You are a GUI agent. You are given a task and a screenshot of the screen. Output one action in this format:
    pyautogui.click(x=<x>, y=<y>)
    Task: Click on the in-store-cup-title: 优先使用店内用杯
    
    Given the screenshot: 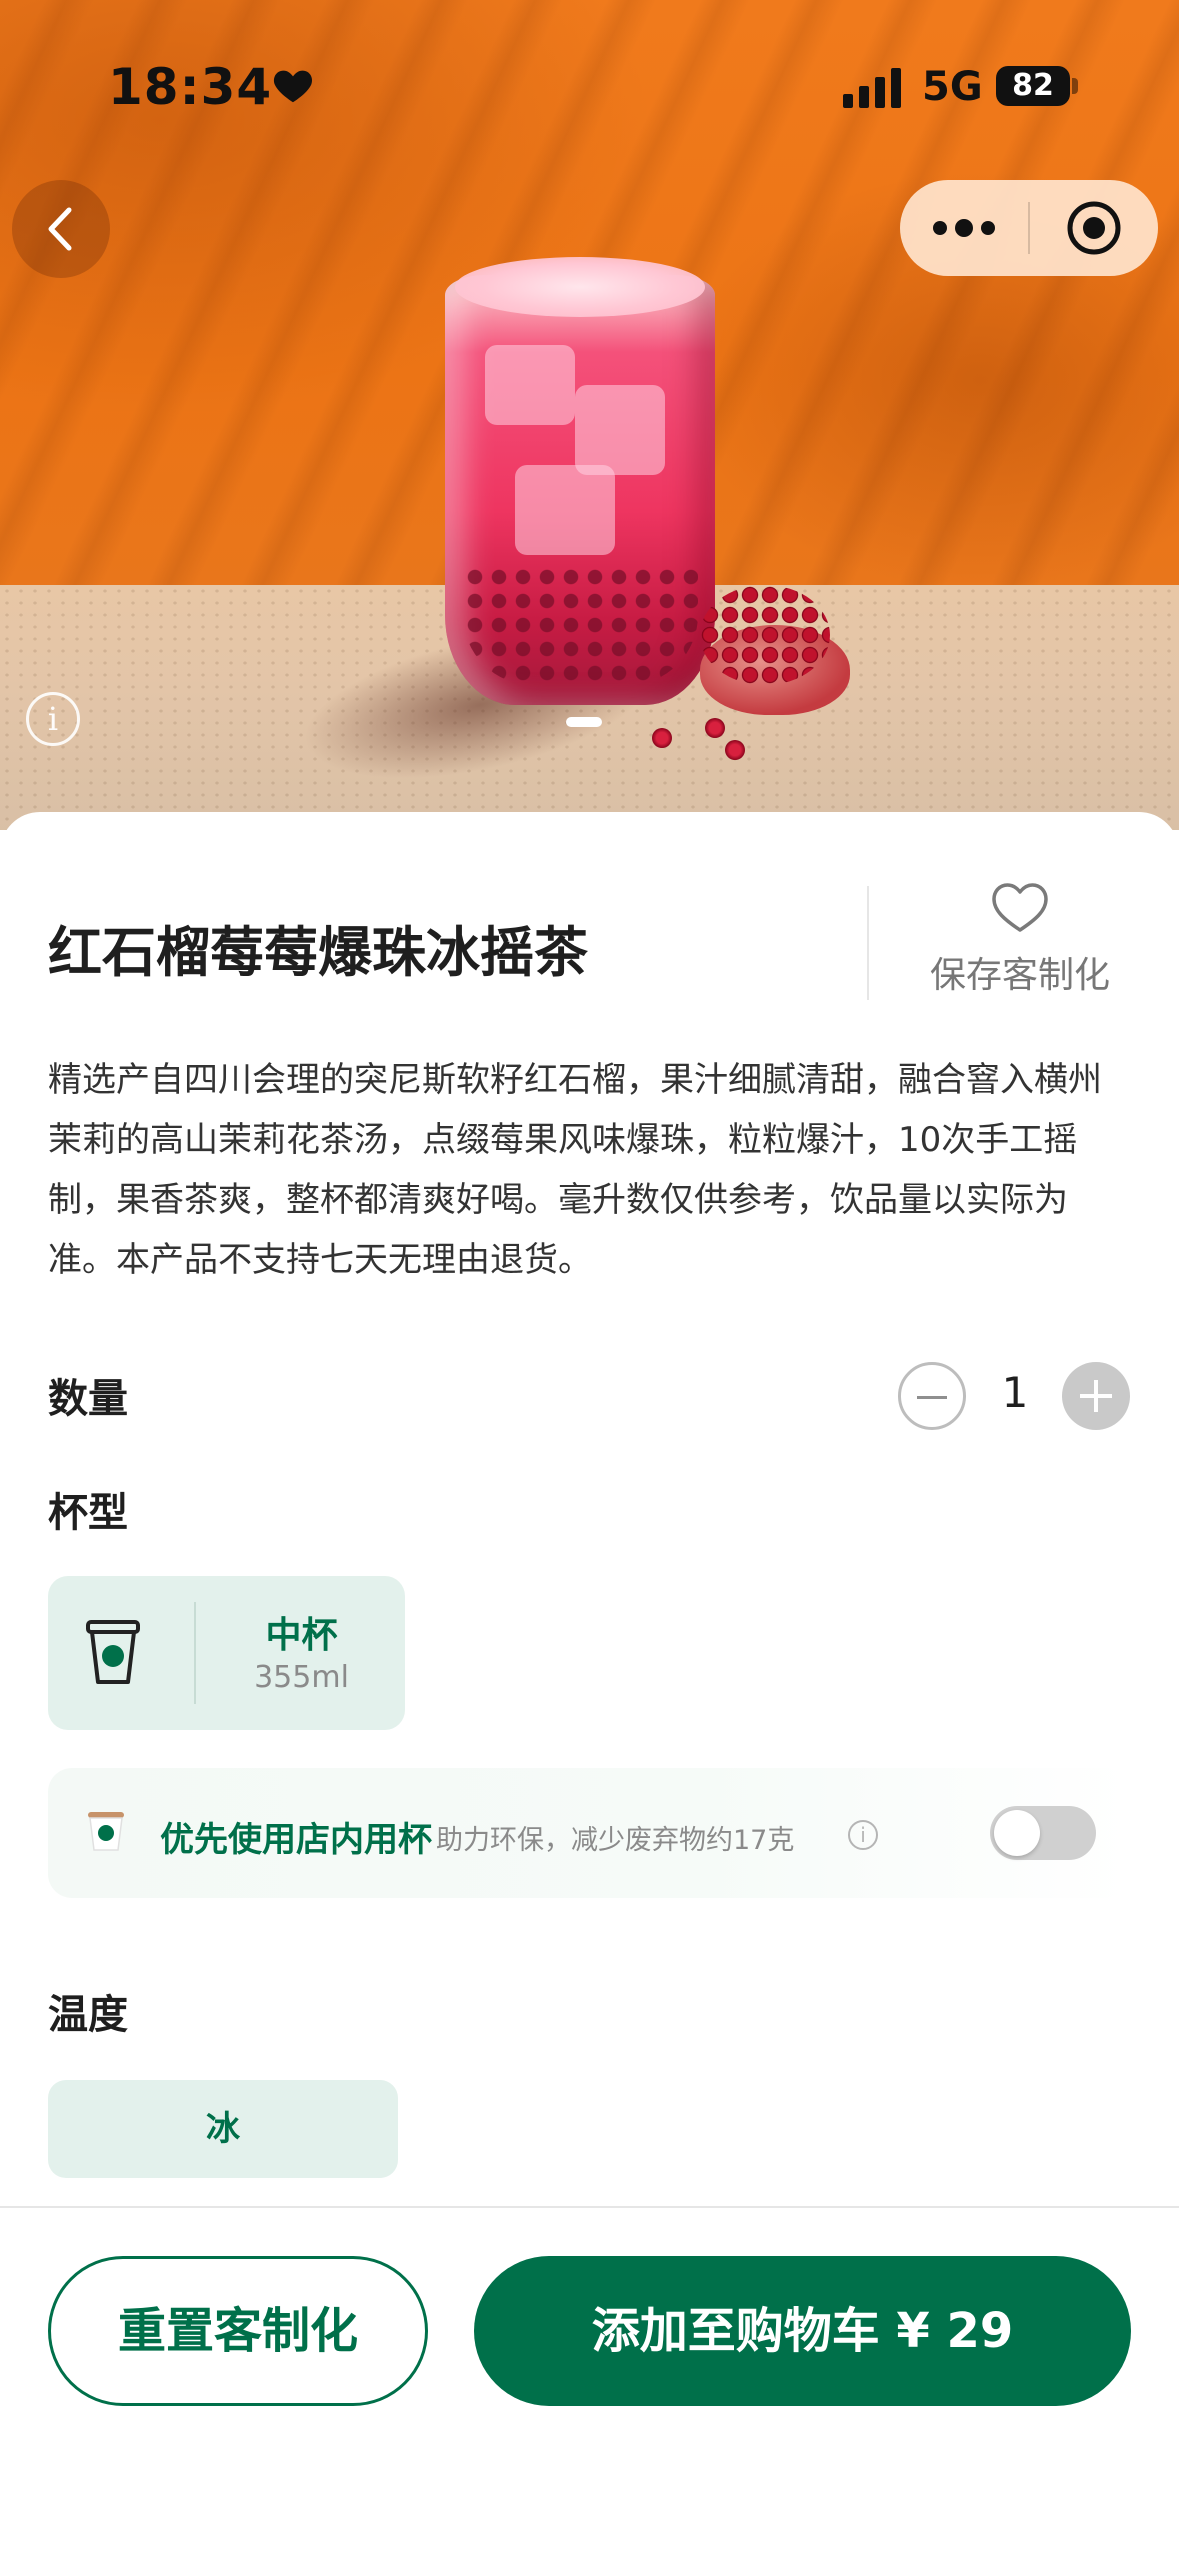 What is the action you would take?
    pyautogui.click(x=296, y=1840)
    